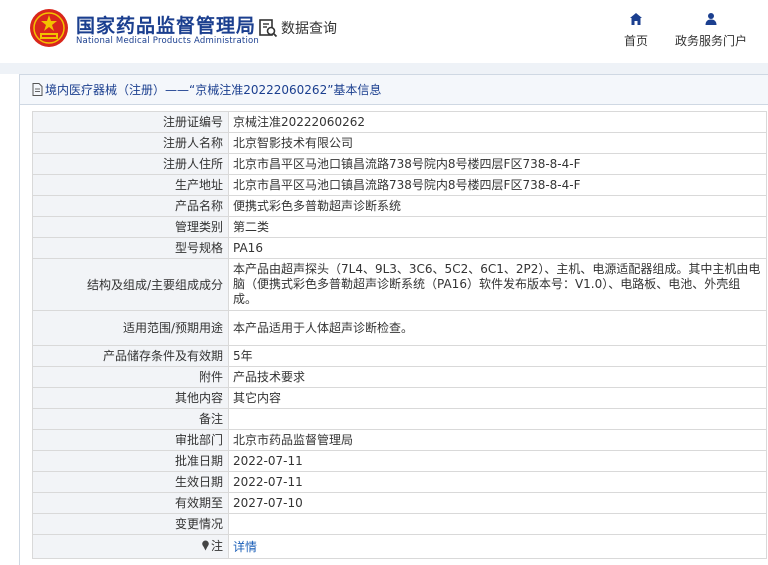 The width and height of the screenshot is (768, 565). What do you see at coordinates (130, 122) in the screenshot?
I see `field-label: 注册证编号` at bounding box center [130, 122].